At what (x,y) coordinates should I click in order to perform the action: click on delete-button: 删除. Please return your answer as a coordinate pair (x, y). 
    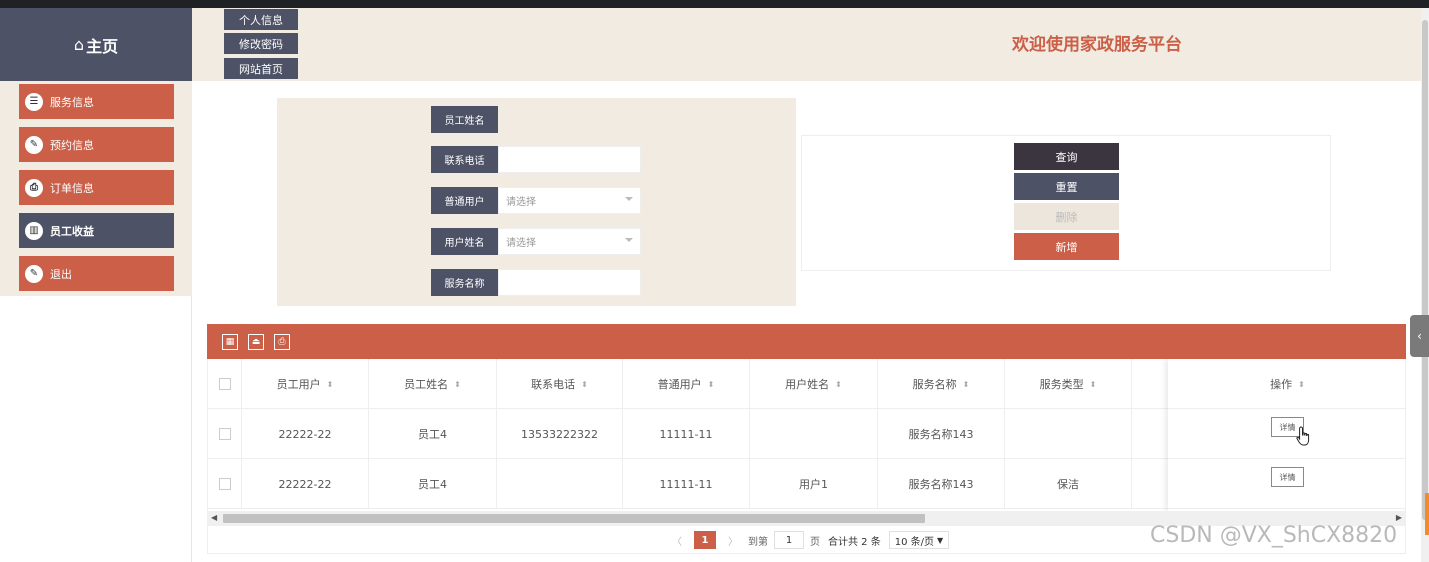
    Looking at the image, I should click on (1066, 216).